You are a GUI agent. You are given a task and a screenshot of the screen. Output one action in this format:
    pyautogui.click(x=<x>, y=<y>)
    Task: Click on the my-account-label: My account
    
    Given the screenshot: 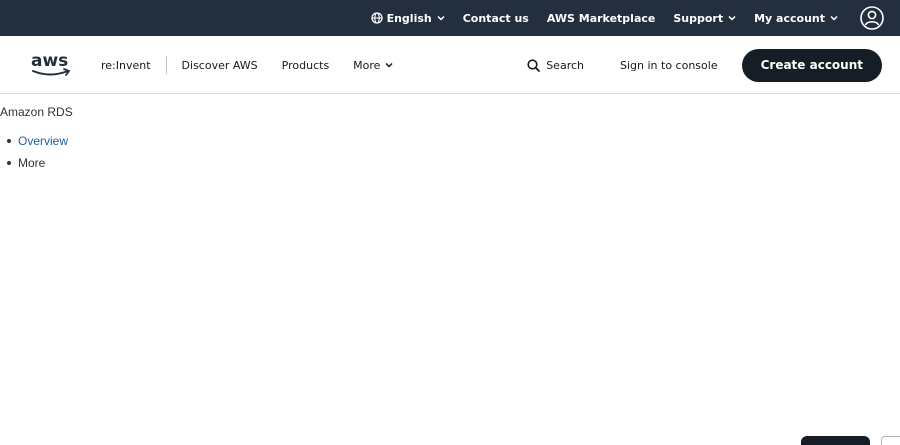 What is the action you would take?
    pyautogui.click(x=789, y=18)
    